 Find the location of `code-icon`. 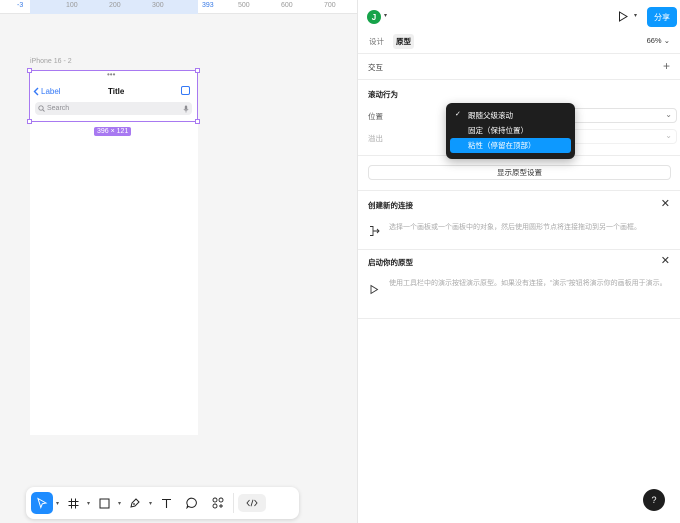

code-icon is located at coordinates (252, 503).